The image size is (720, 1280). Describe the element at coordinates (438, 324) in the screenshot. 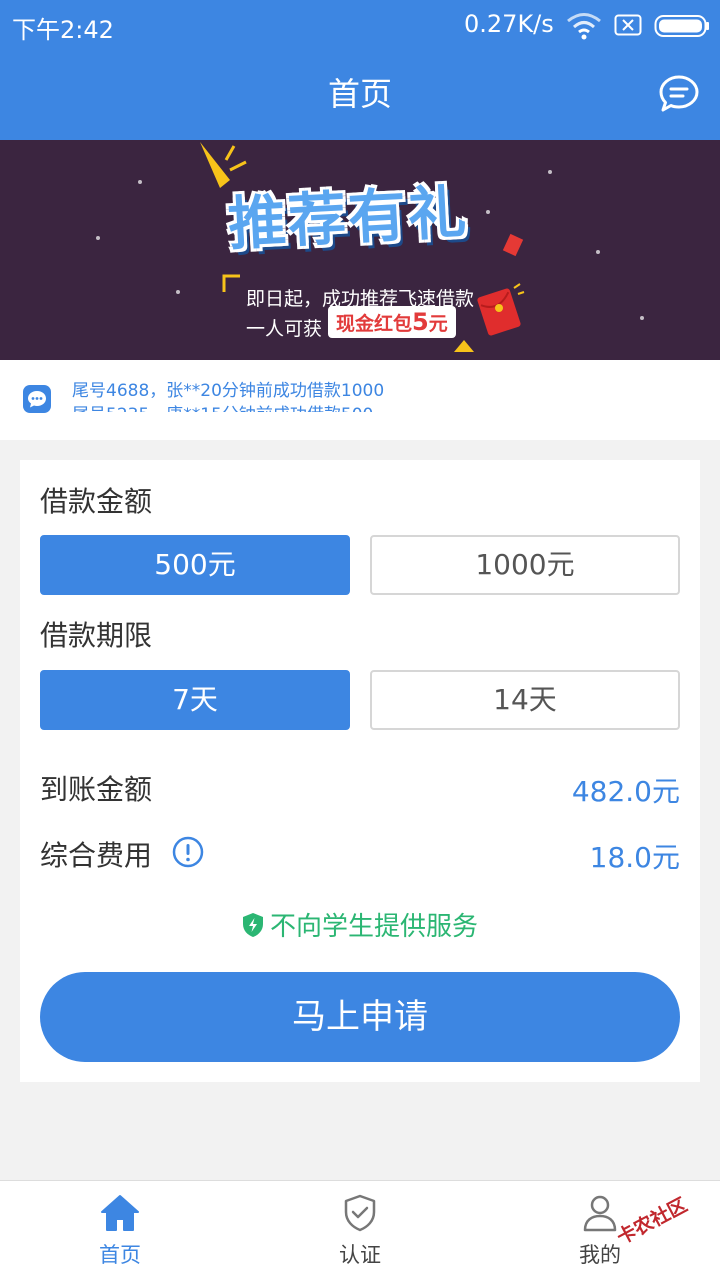

I see `banner-highlight-unit: 元` at that location.